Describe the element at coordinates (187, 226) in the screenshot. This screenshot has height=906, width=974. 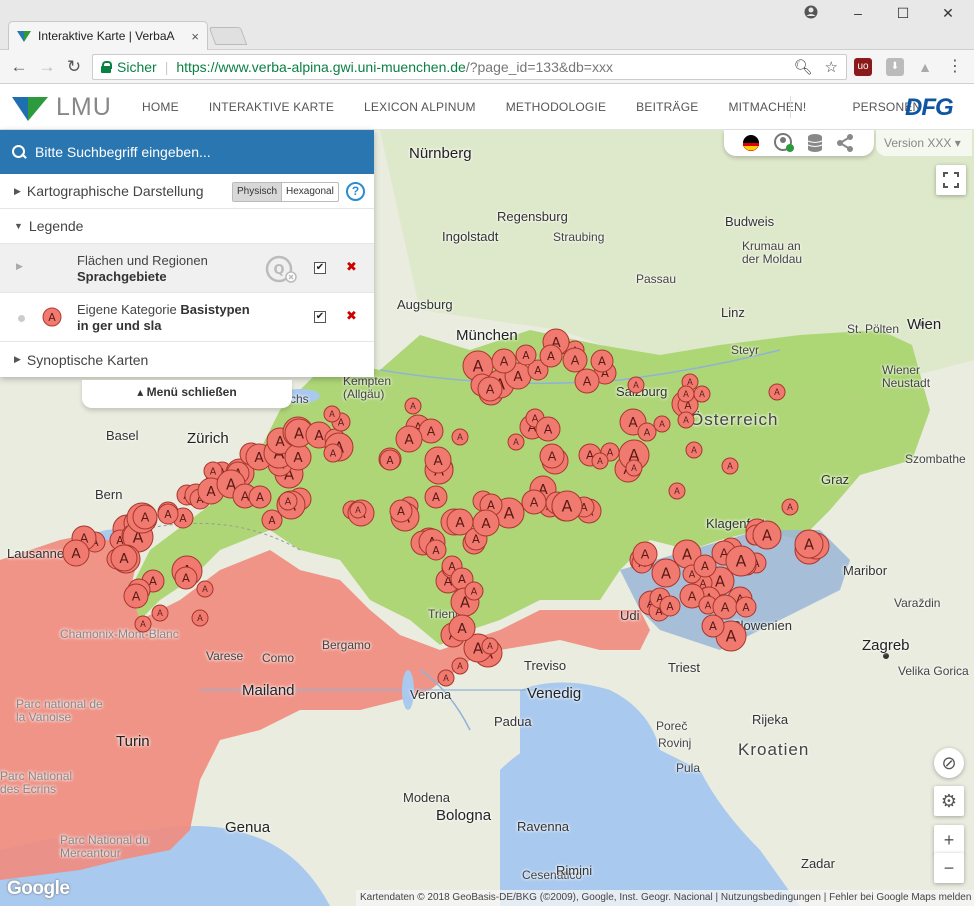
I see `section-legend: ▼ Legende` at that location.